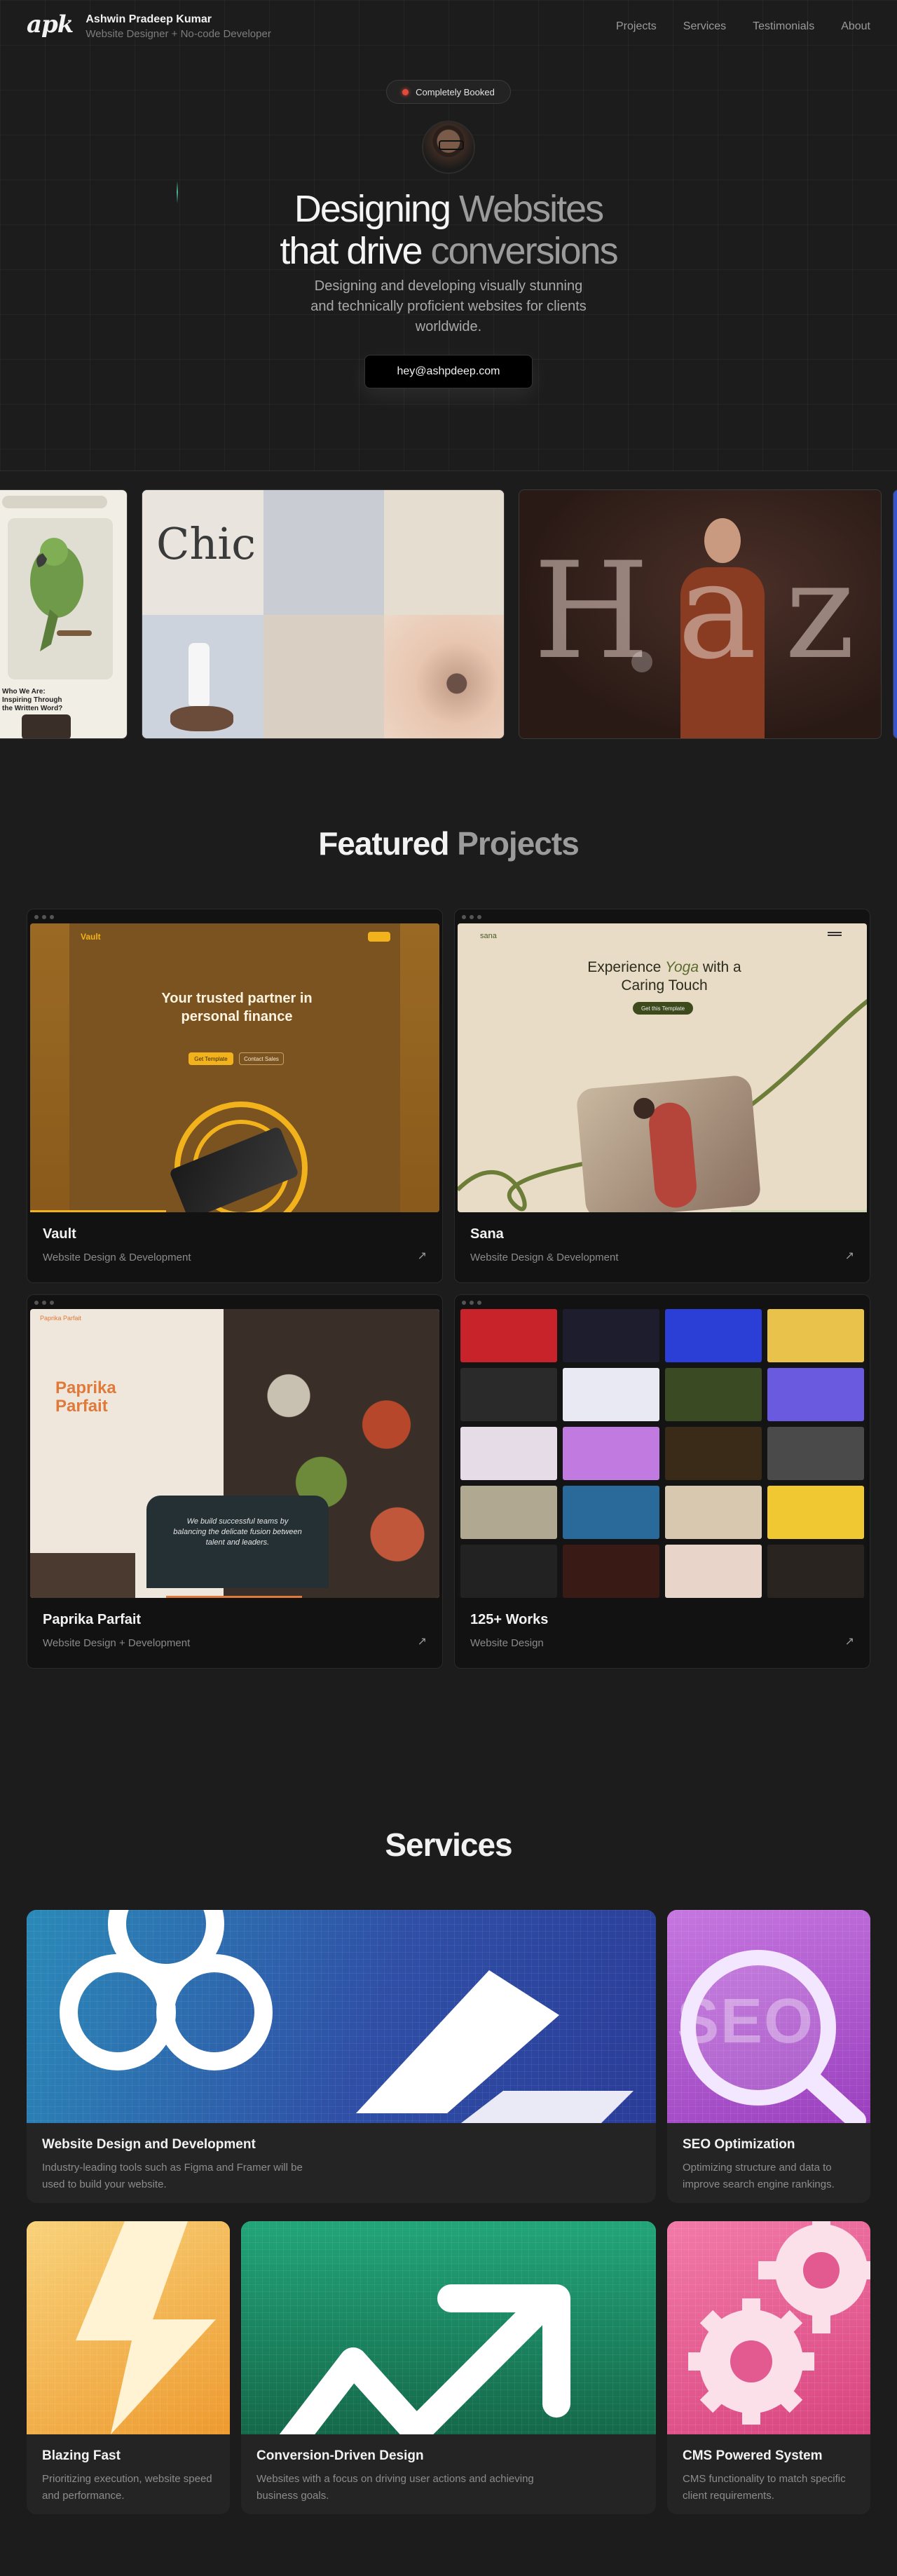 This screenshot has width=897, height=2576. Describe the element at coordinates (51, 25) in the screenshot. I see `logo: apk` at that location.